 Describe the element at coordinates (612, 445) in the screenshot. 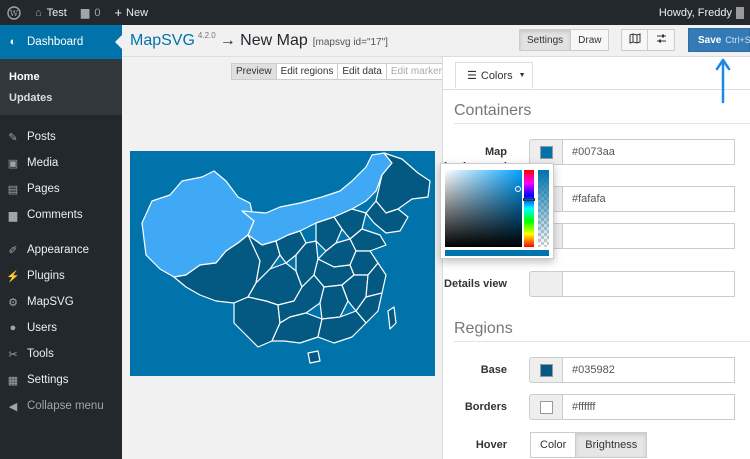

I see `hover-brightness-button: Brightness` at that location.